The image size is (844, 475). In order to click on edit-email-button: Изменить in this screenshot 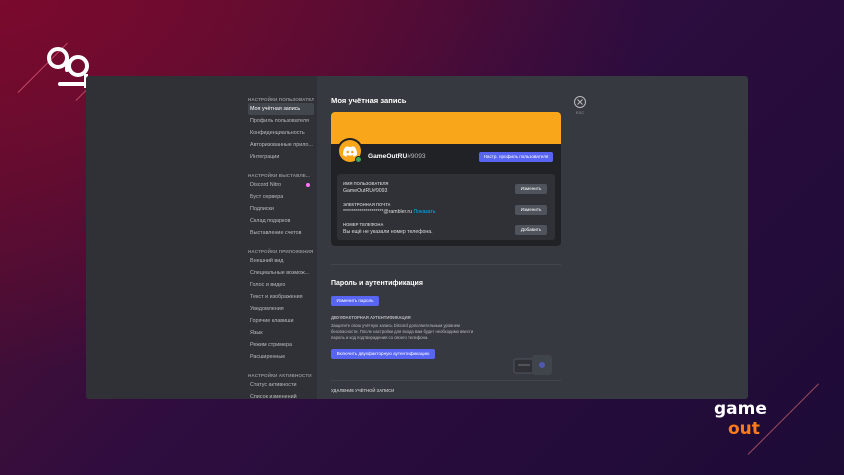, I will do `click(531, 210)`.